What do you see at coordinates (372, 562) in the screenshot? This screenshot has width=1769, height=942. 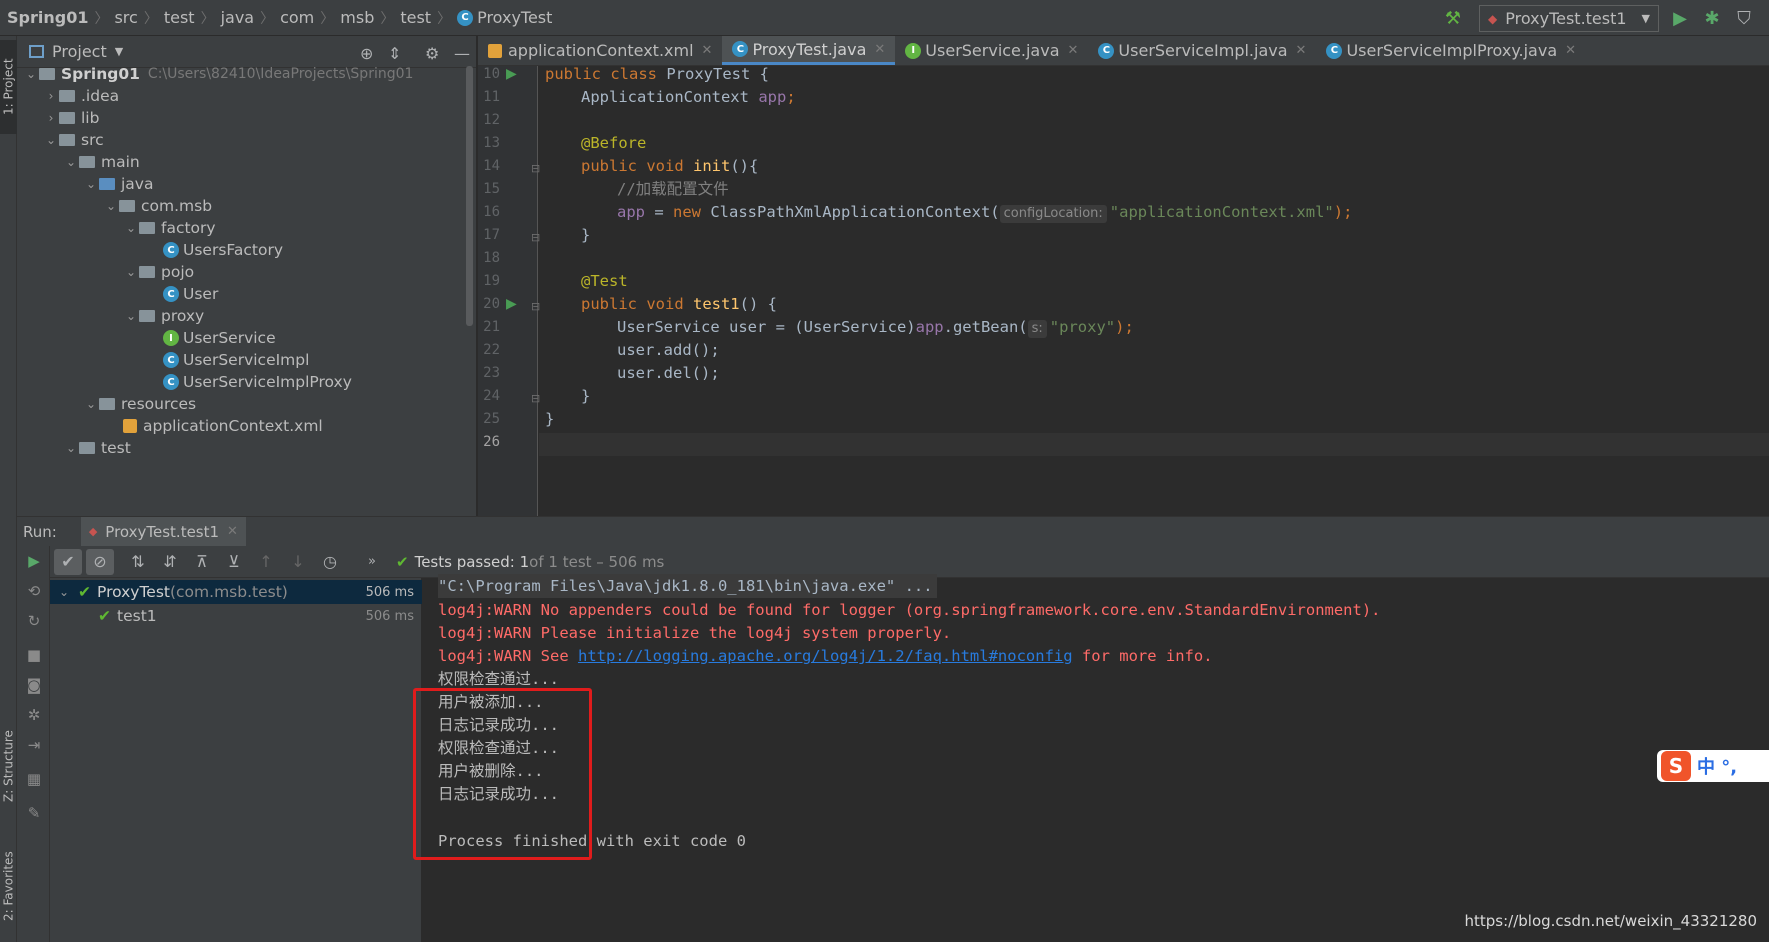 I see `more-icon: »` at bounding box center [372, 562].